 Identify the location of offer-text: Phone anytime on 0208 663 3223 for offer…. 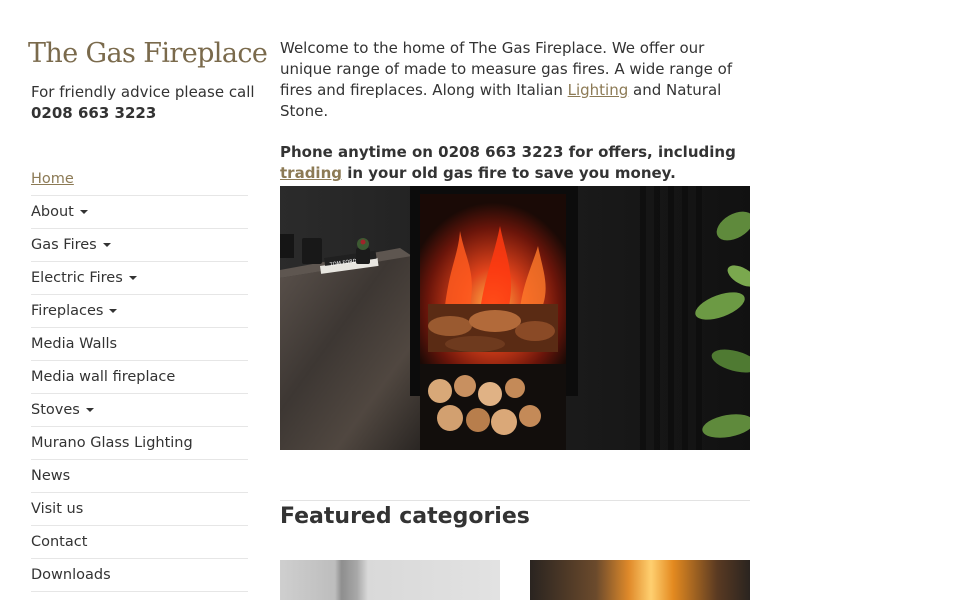
(508, 152).